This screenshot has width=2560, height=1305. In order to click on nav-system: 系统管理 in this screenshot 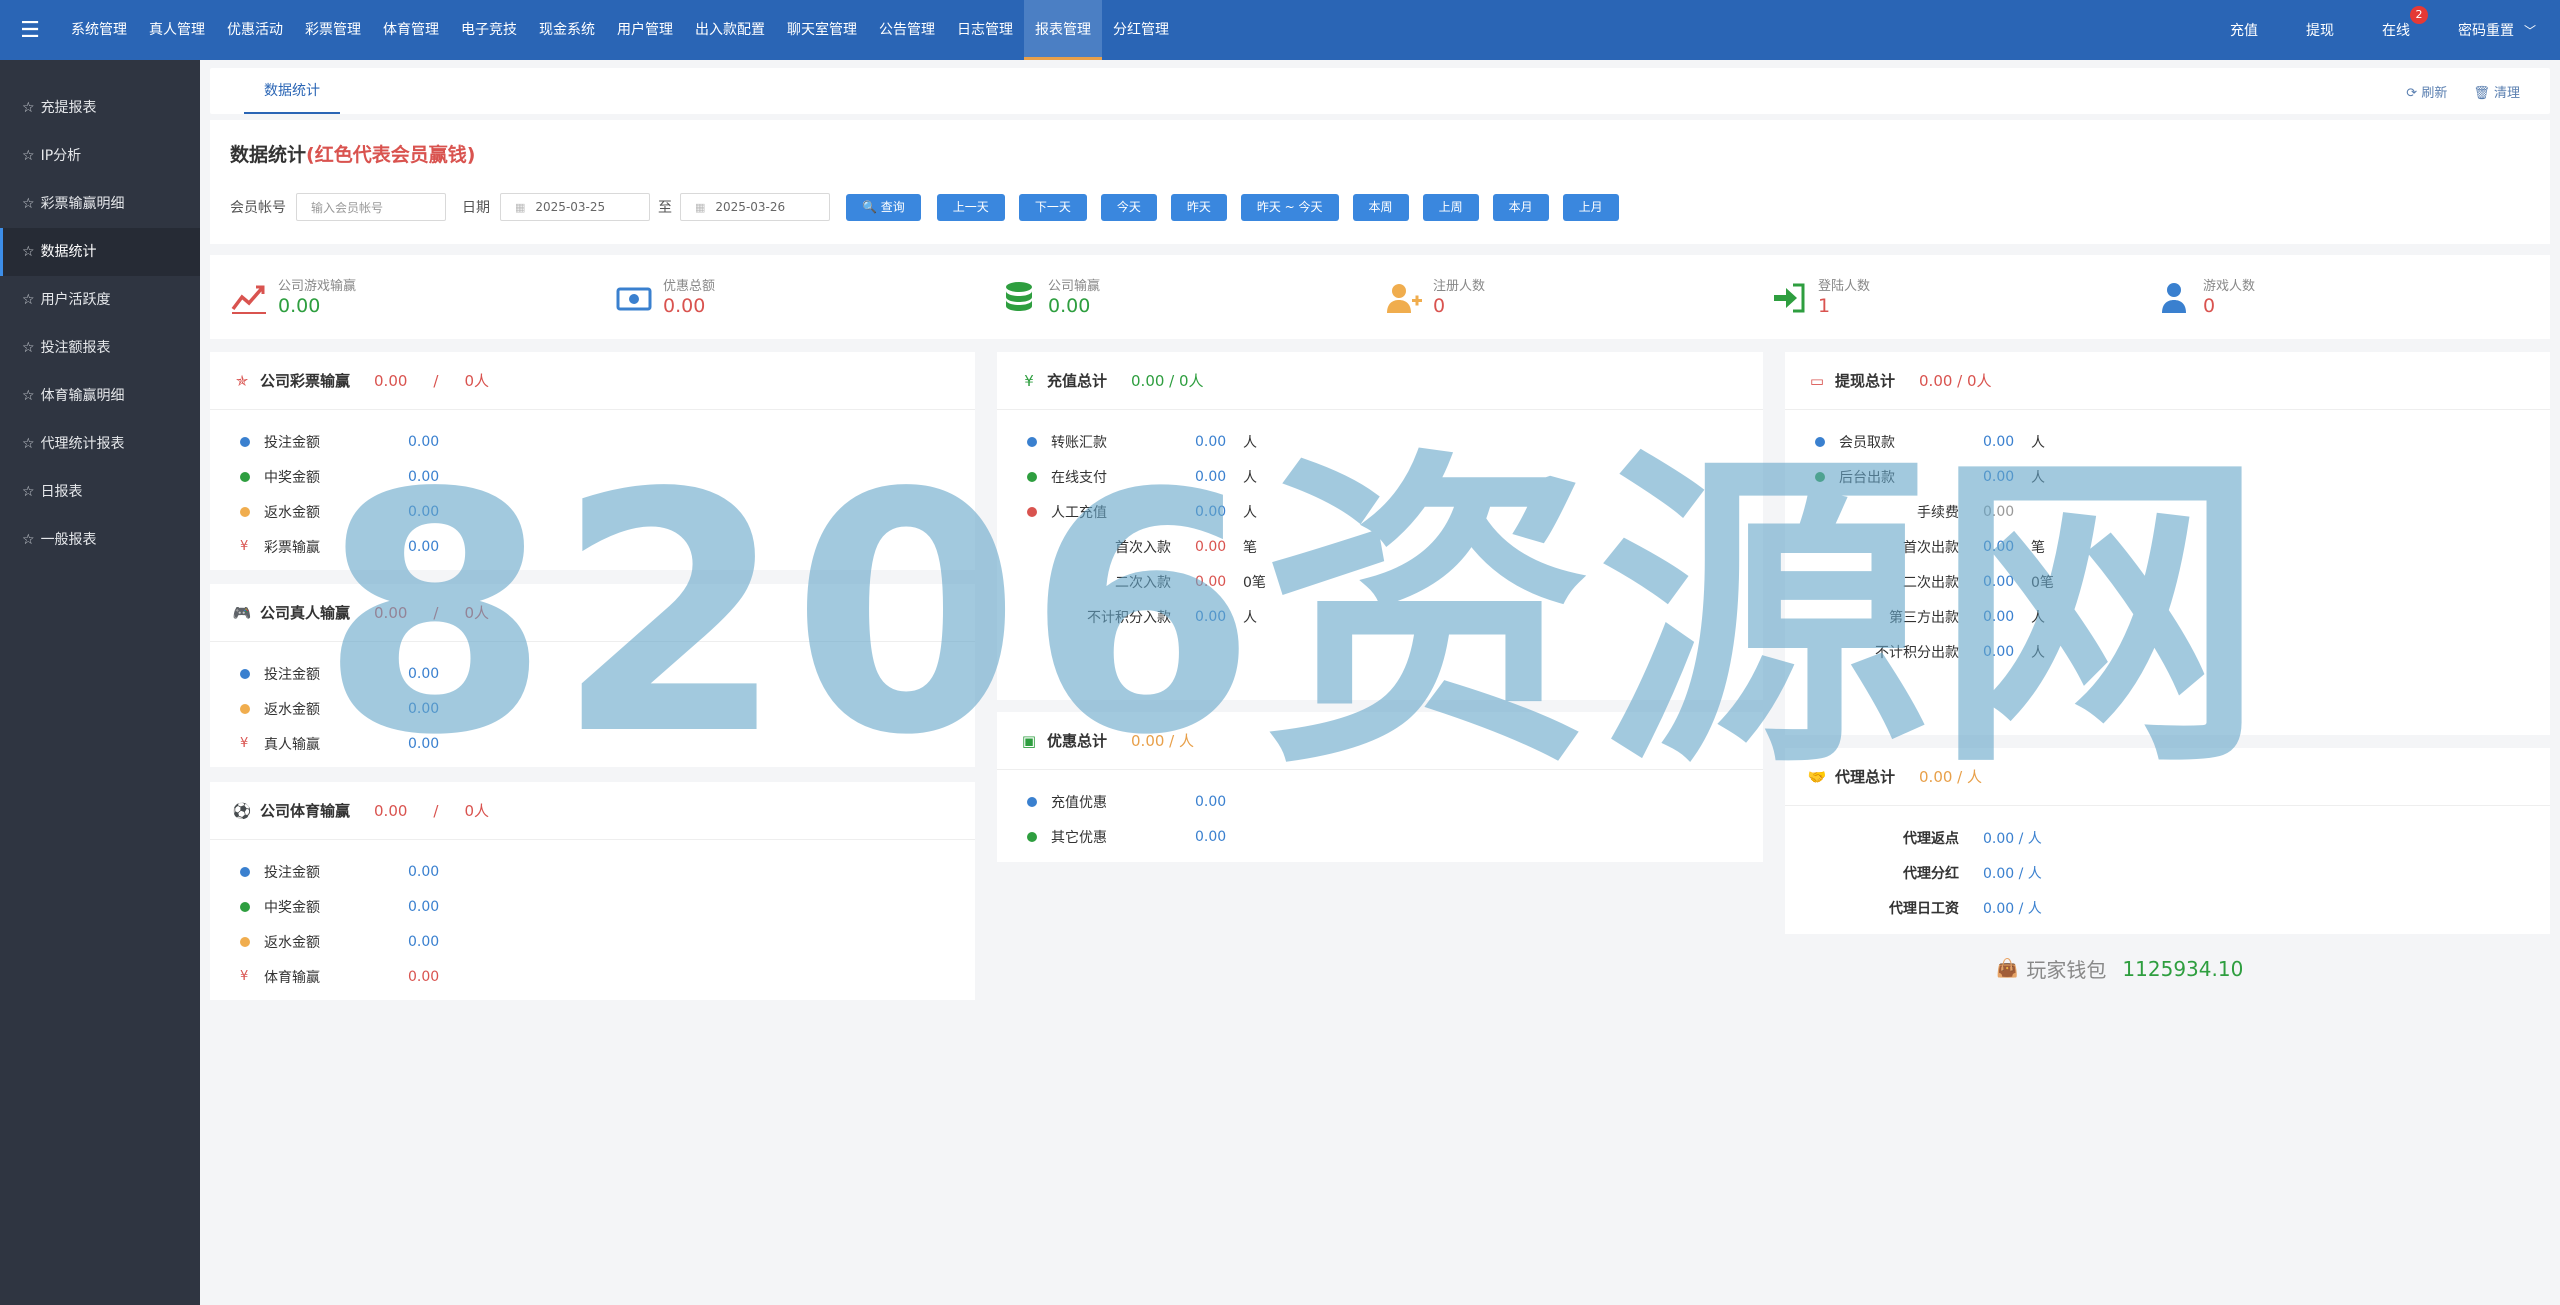, I will do `click(99, 30)`.